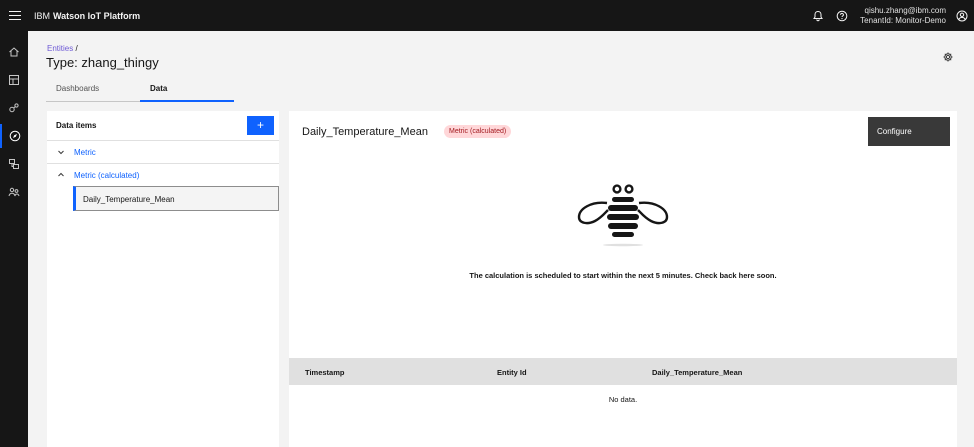 The width and height of the screenshot is (974, 447). I want to click on devices-icon, so click(14, 108).